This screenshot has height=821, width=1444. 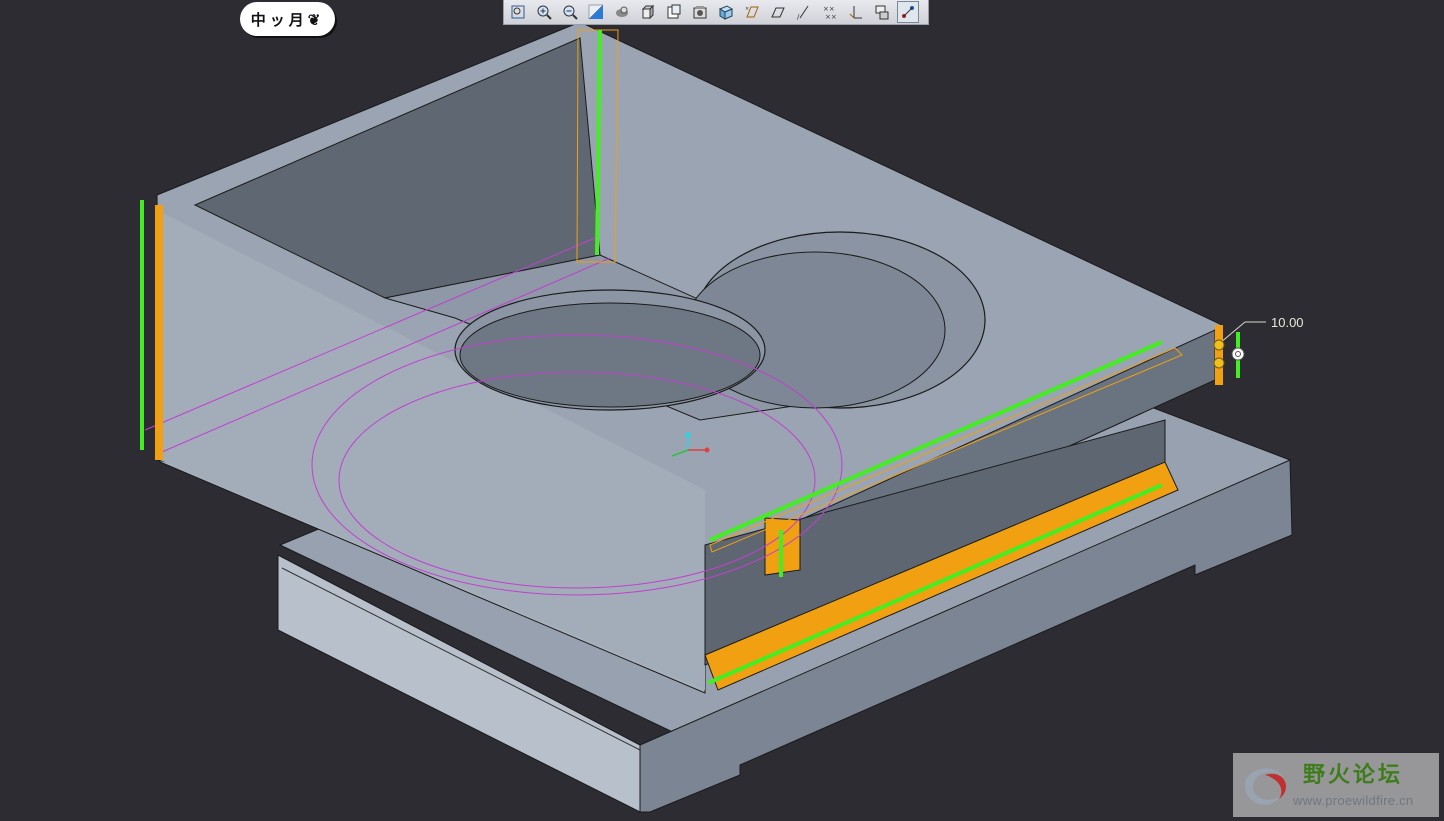 What do you see at coordinates (1353, 775) in the screenshot?
I see `watermark-title: 野火论坛` at bounding box center [1353, 775].